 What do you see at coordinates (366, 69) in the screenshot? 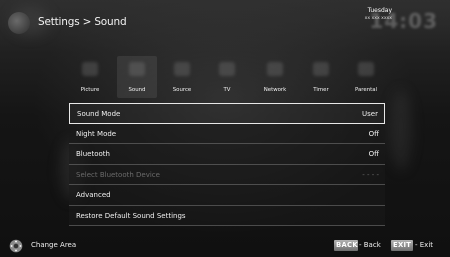
I see `lock-icon` at bounding box center [366, 69].